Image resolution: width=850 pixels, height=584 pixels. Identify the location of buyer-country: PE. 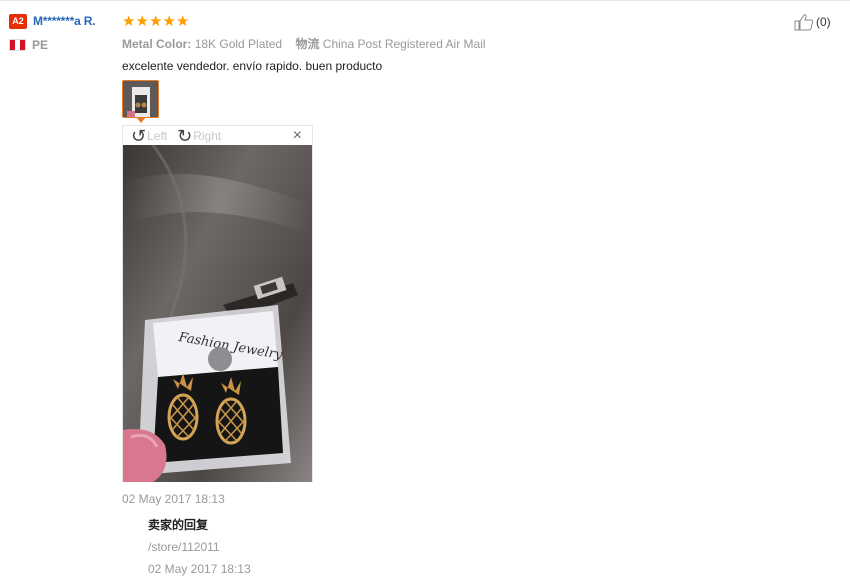
(40, 45).